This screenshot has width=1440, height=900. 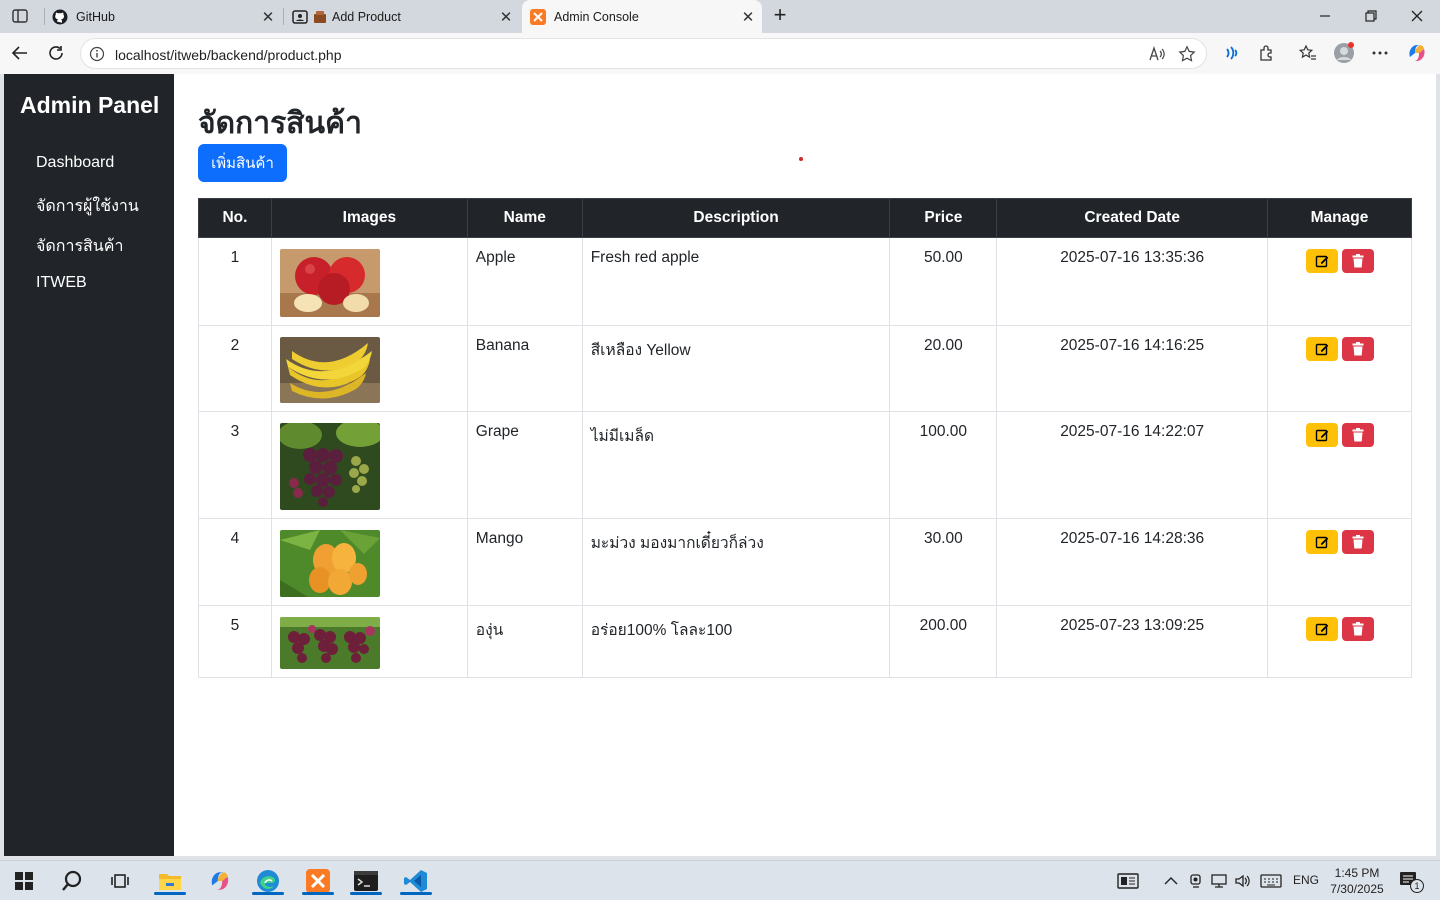 I want to click on tab-title: Add Product, so click(x=366, y=16).